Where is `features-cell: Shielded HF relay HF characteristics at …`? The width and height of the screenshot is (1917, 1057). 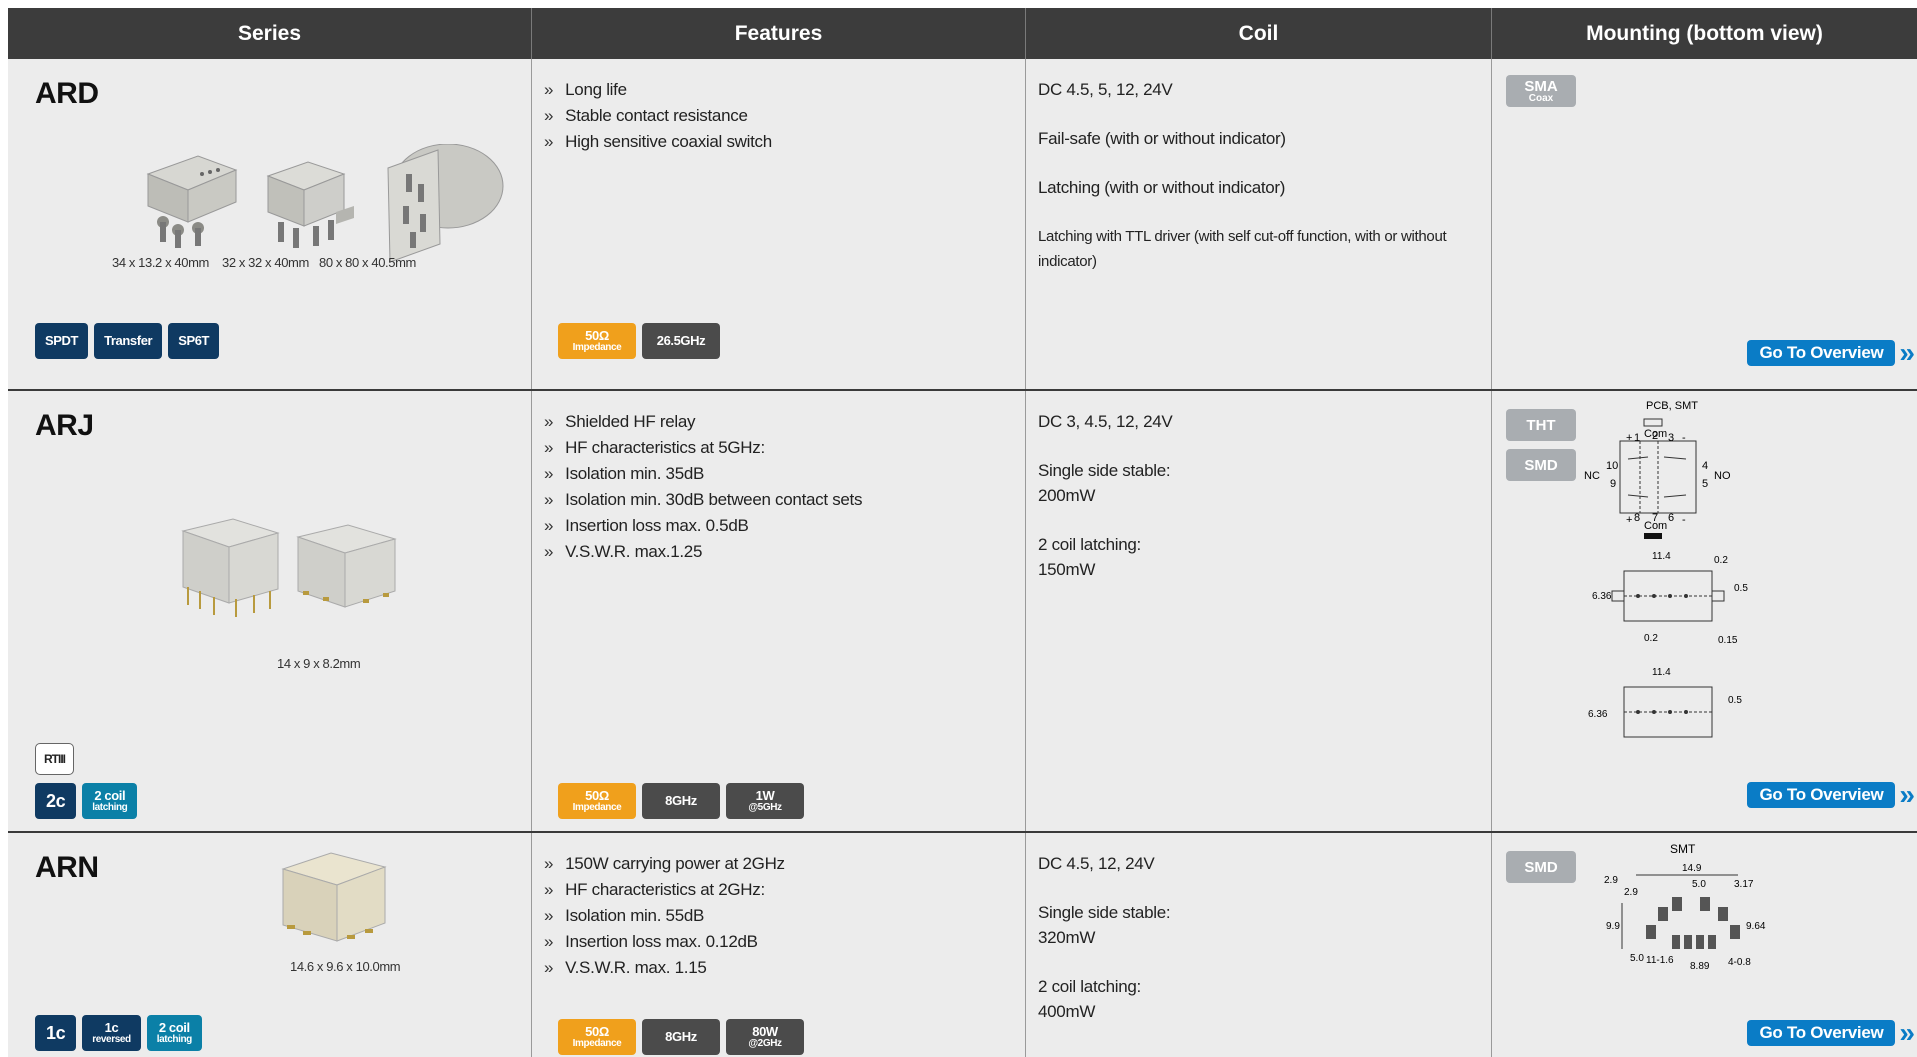 features-cell: Shielded HF relay HF characteristics at … is located at coordinates (779, 611).